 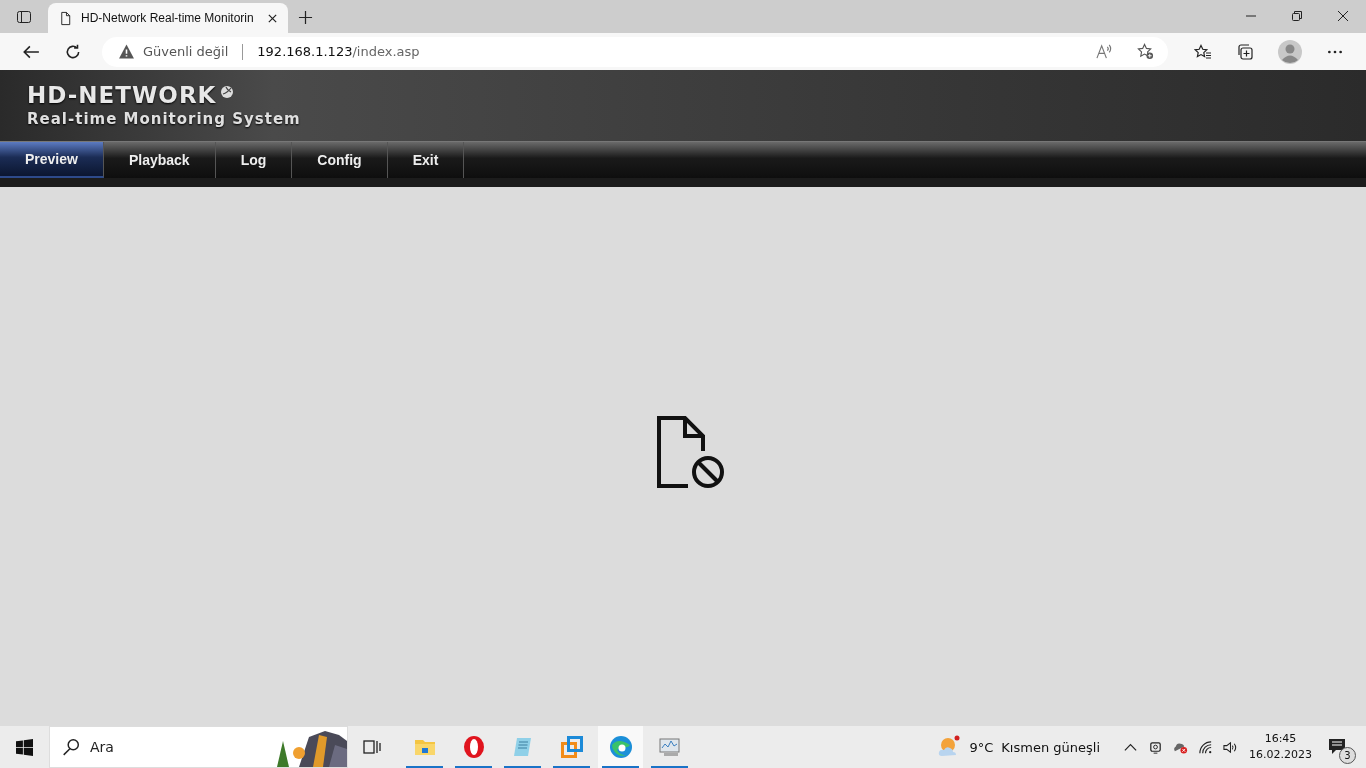 I want to click on taskbar-search-field: Ara, so click(x=135, y=747).